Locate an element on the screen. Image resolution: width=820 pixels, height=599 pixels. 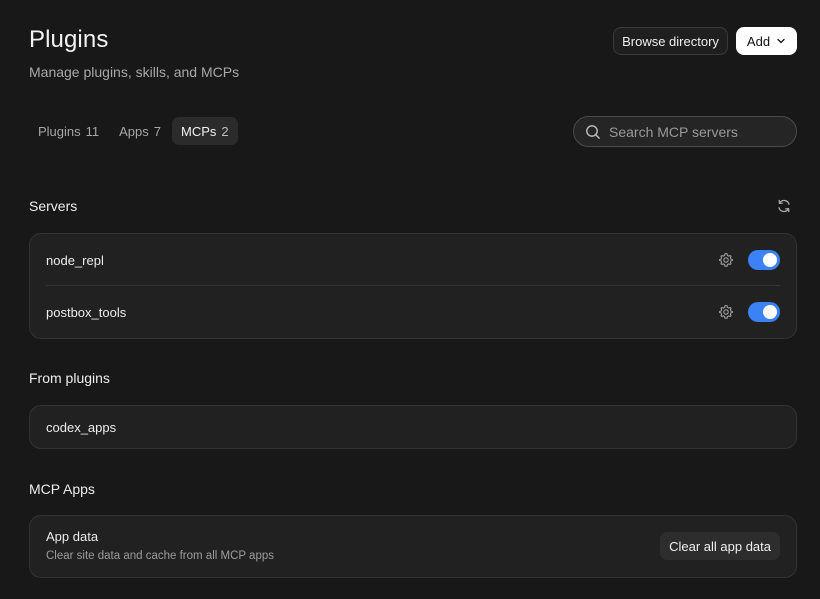
add-button: Add is located at coordinates (766, 41).